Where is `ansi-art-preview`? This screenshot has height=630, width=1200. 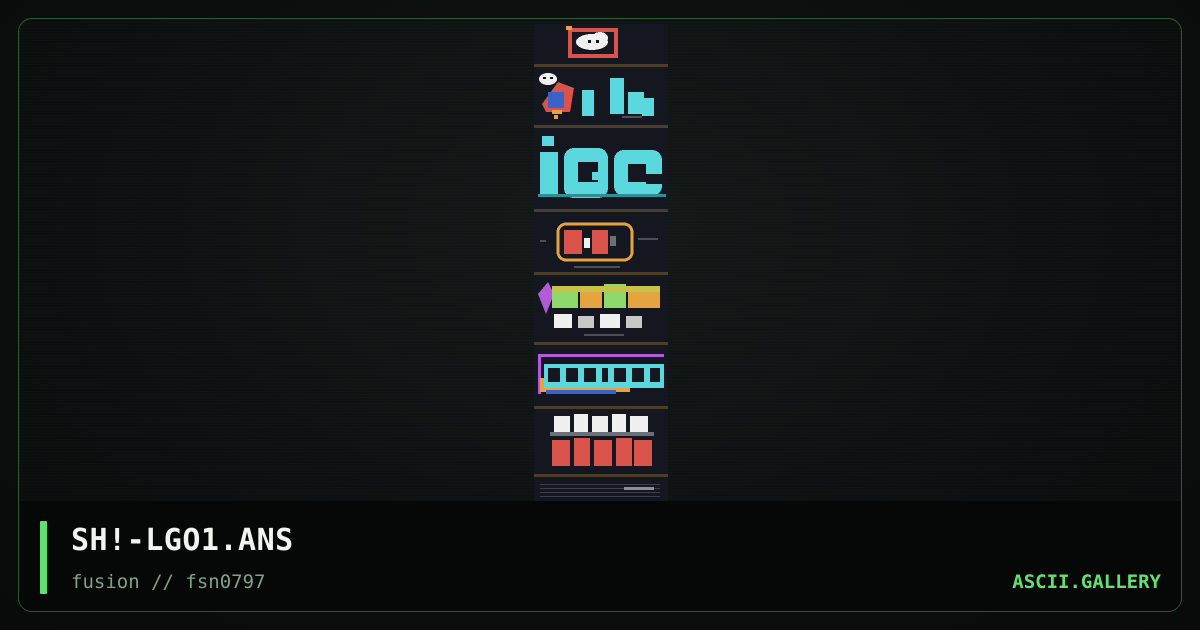 ansi-art-preview is located at coordinates (601, 262).